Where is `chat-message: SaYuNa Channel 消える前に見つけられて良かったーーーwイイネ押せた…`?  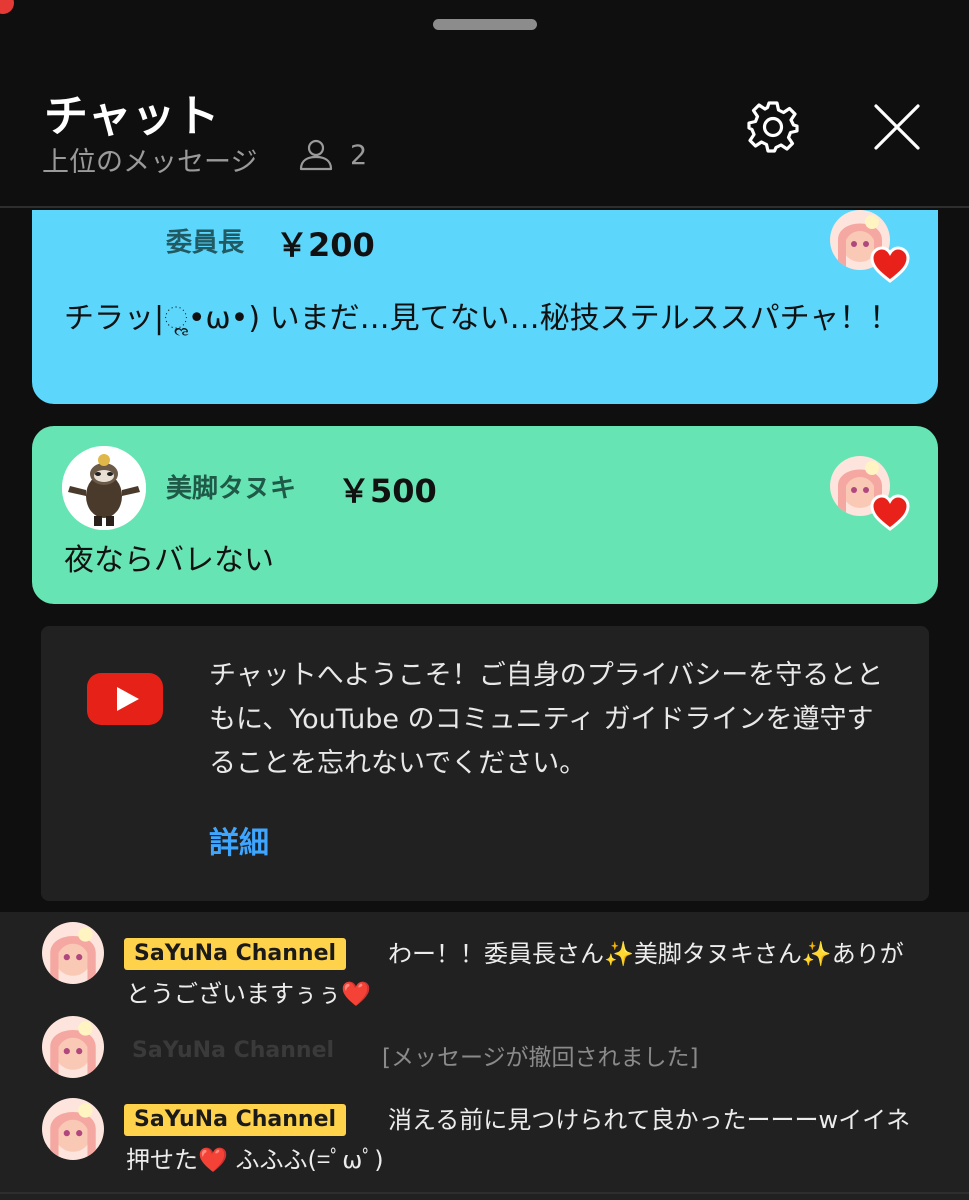
chat-message: SaYuNa Channel 消える前に見つけられて良かったーーーwイイネ押せた… is located at coordinates (484, 1143).